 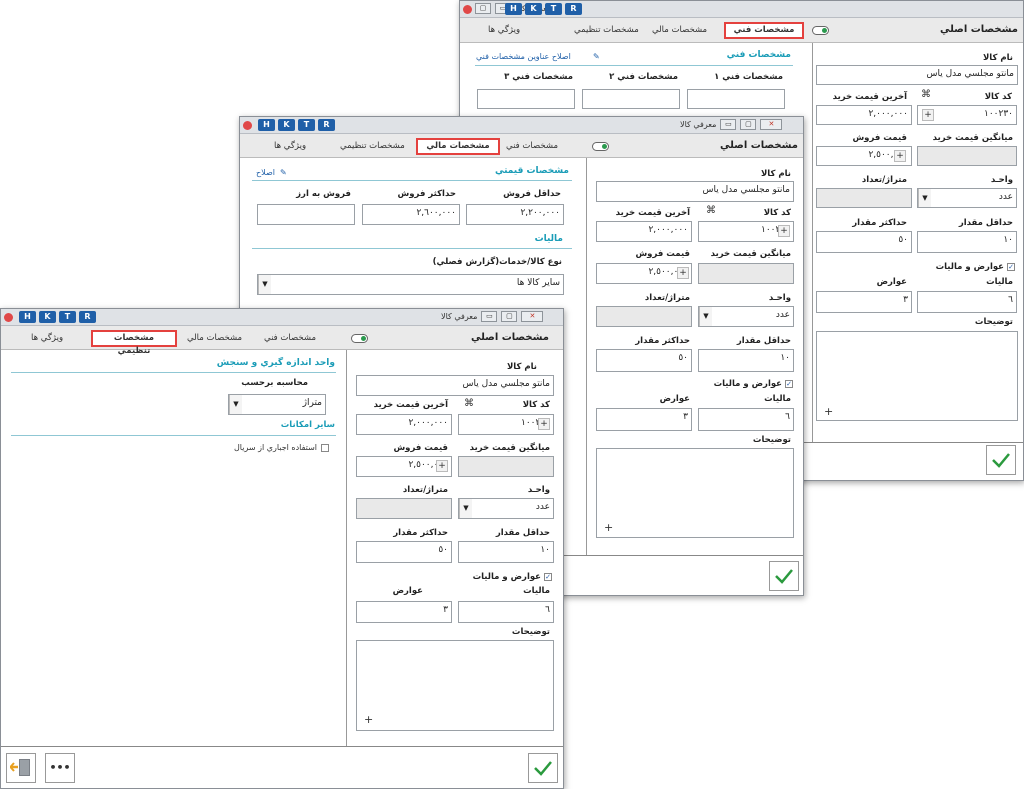 What do you see at coordinates (410, 284) in the screenshot?
I see `goods-type-select: ساير كالا ها` at bounding box center [410, 284].